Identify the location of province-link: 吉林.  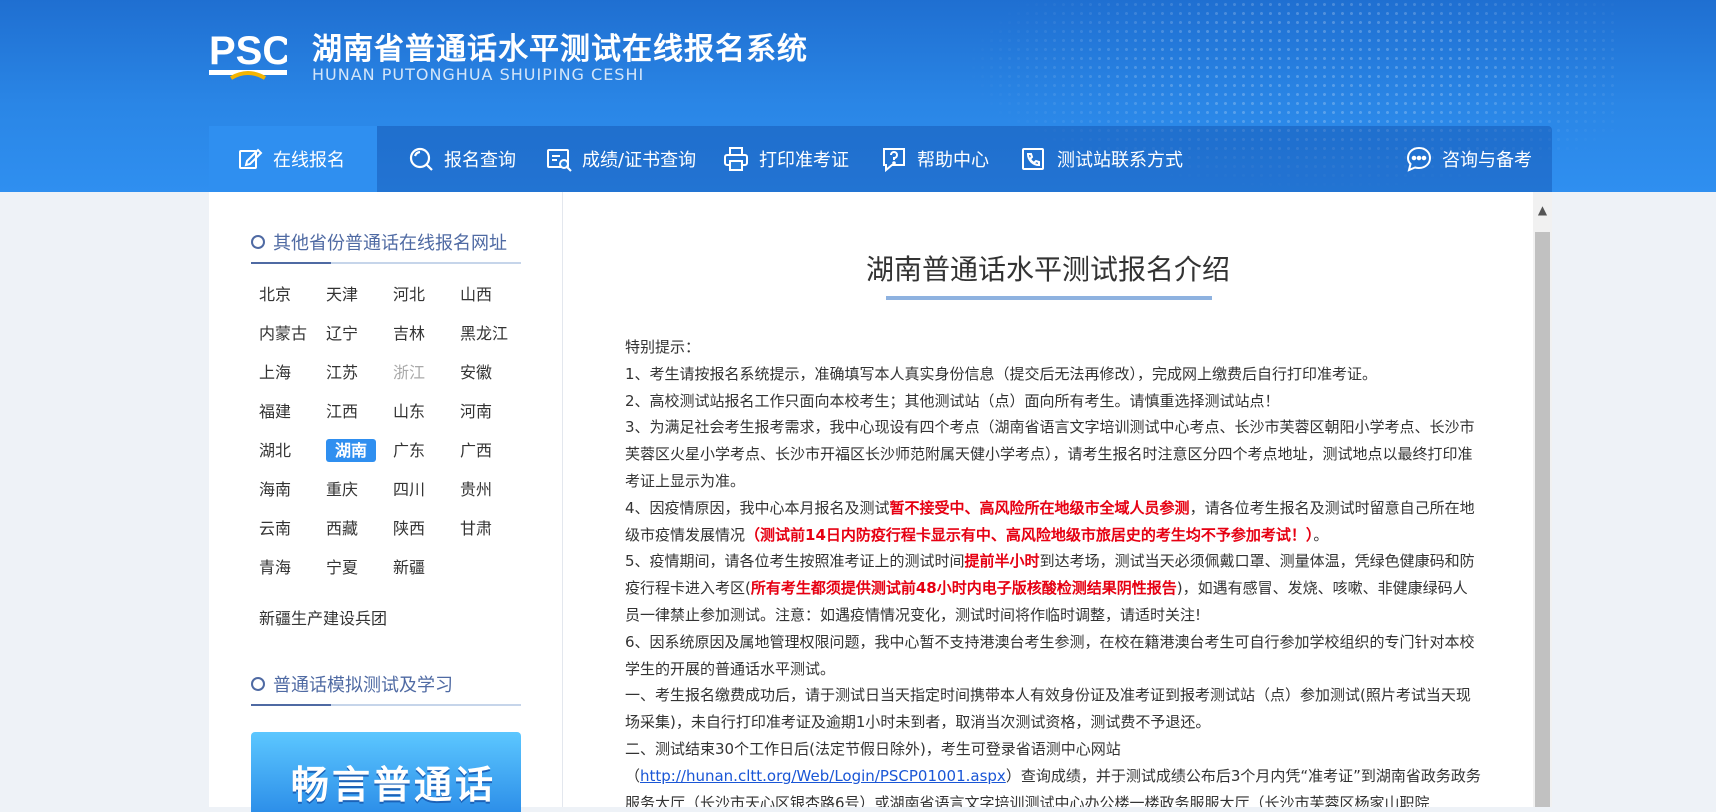
(418, 334).